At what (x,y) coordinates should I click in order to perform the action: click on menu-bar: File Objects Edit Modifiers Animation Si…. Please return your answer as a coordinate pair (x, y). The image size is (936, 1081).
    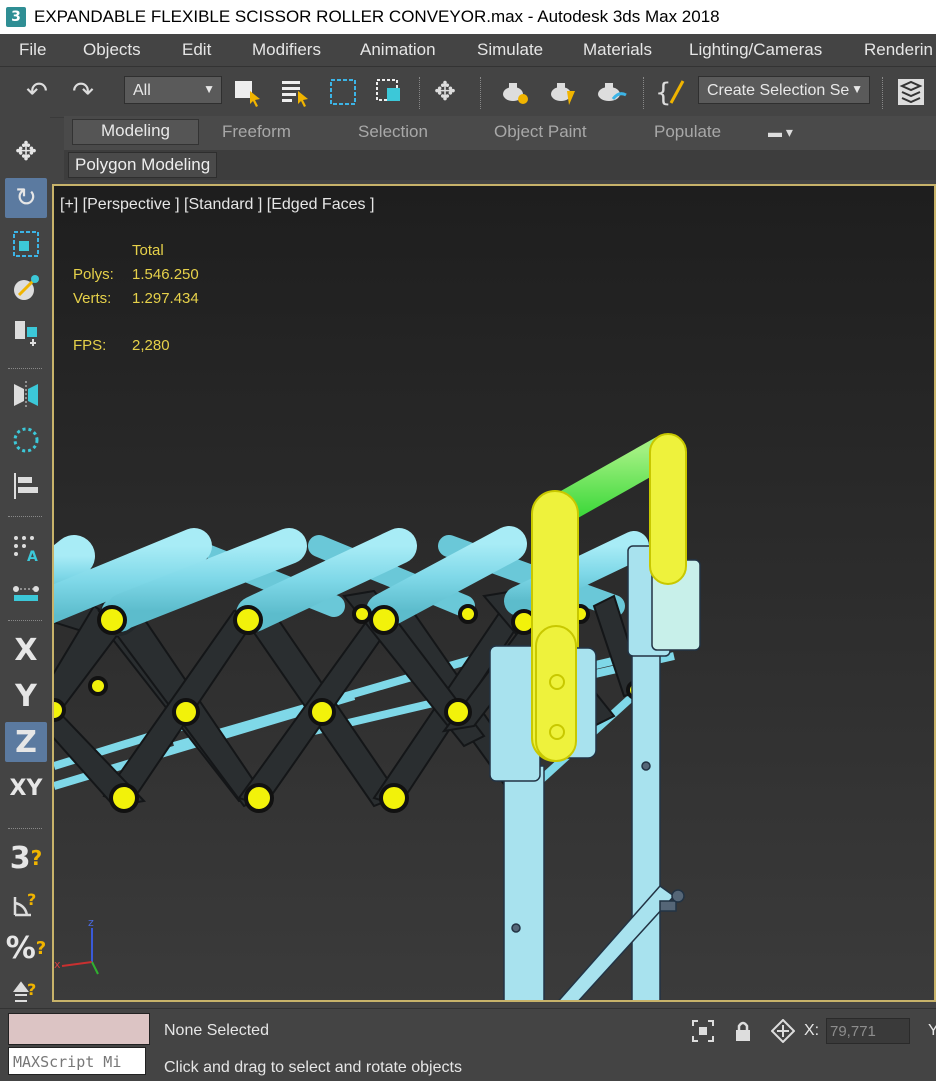
    Looking at the image, I should click on (468, 50).